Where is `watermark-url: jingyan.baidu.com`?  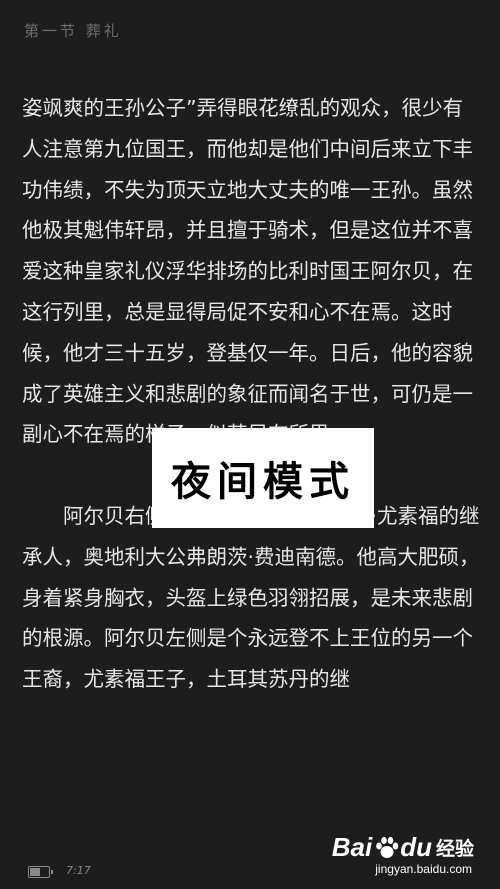 watermark-url: jingyan.baidu.com is located at coordinates (423, 869).